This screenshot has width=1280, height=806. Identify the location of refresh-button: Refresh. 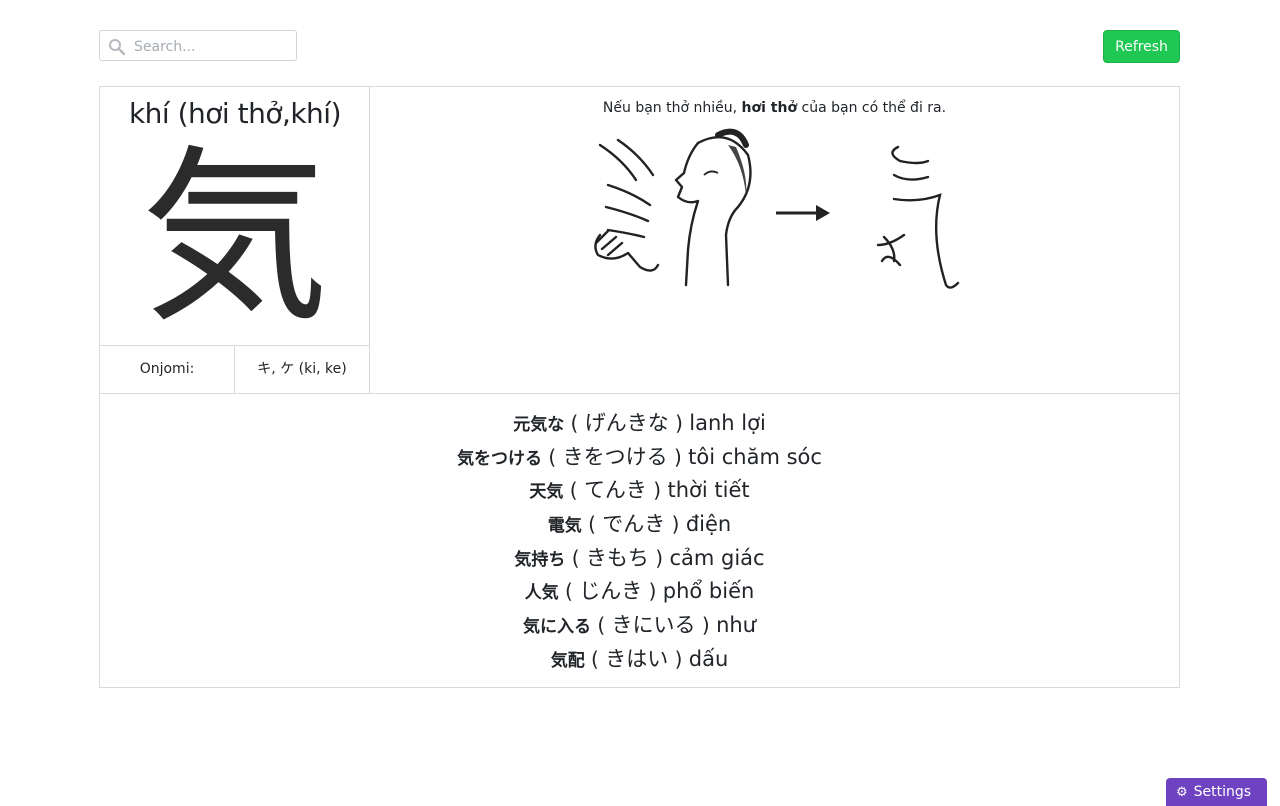
(1141, 46).